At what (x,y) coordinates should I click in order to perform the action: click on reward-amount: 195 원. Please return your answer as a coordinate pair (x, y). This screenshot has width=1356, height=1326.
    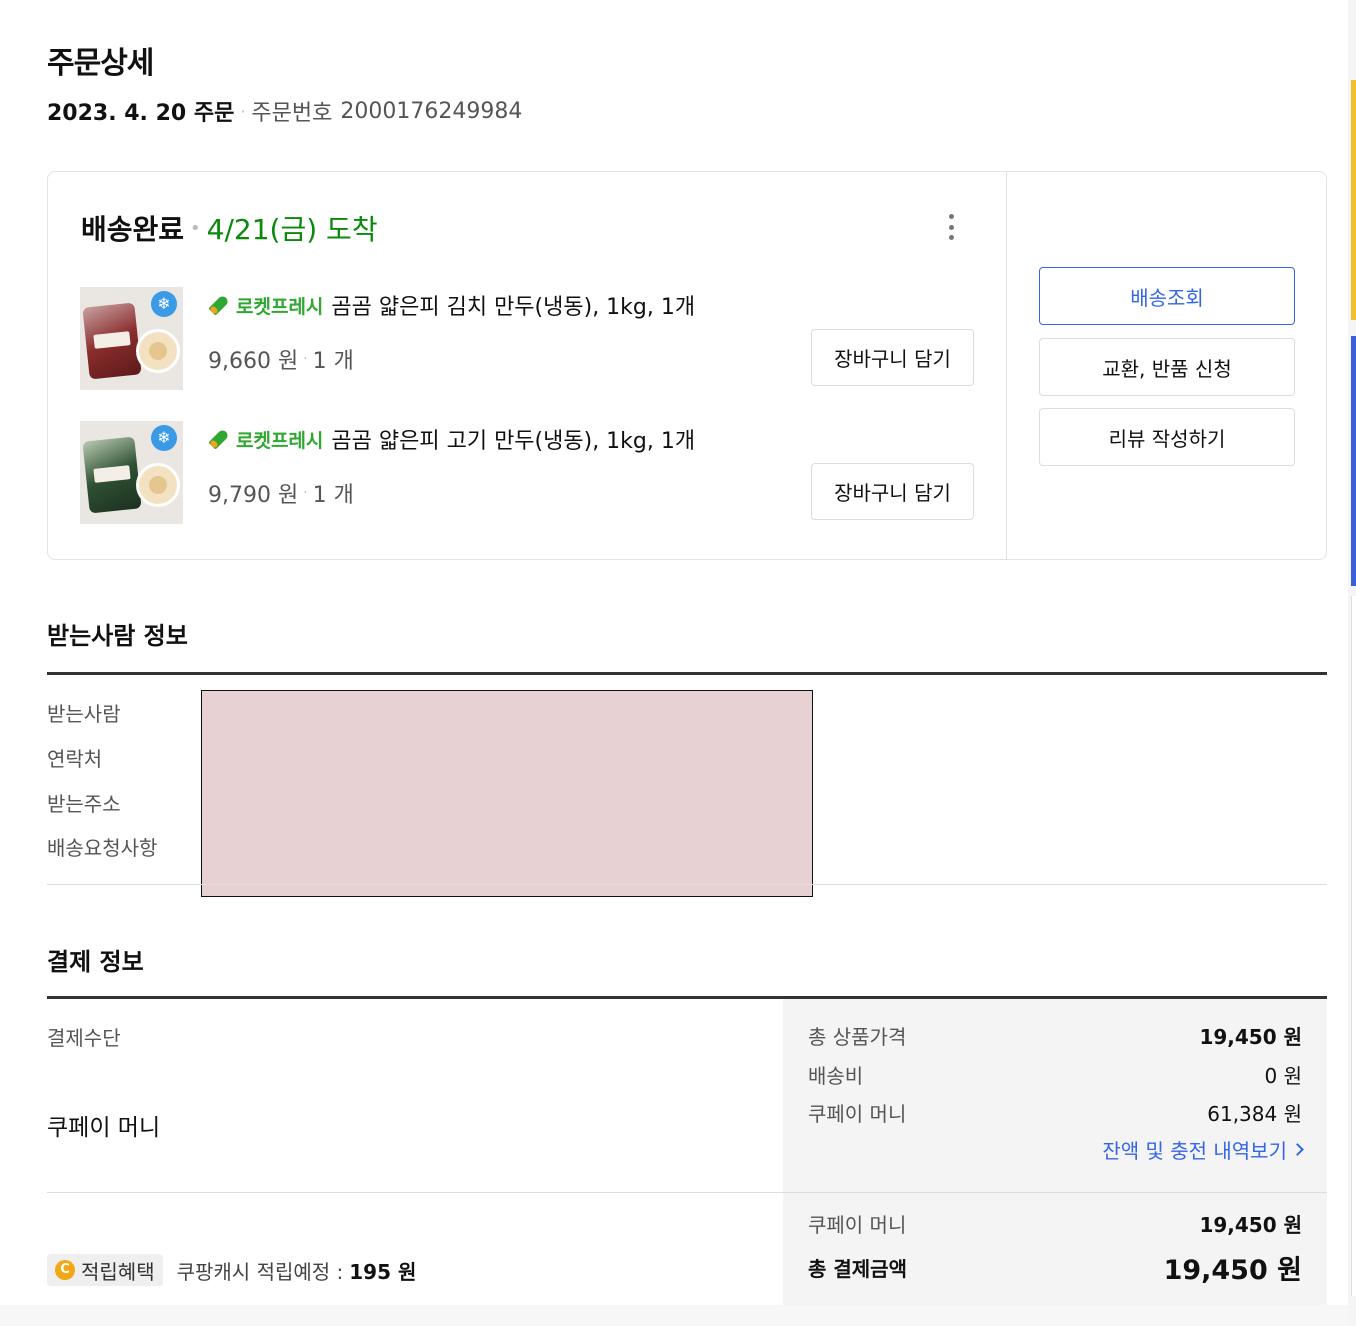
    Looking at the image, I should click on (383, 1271).